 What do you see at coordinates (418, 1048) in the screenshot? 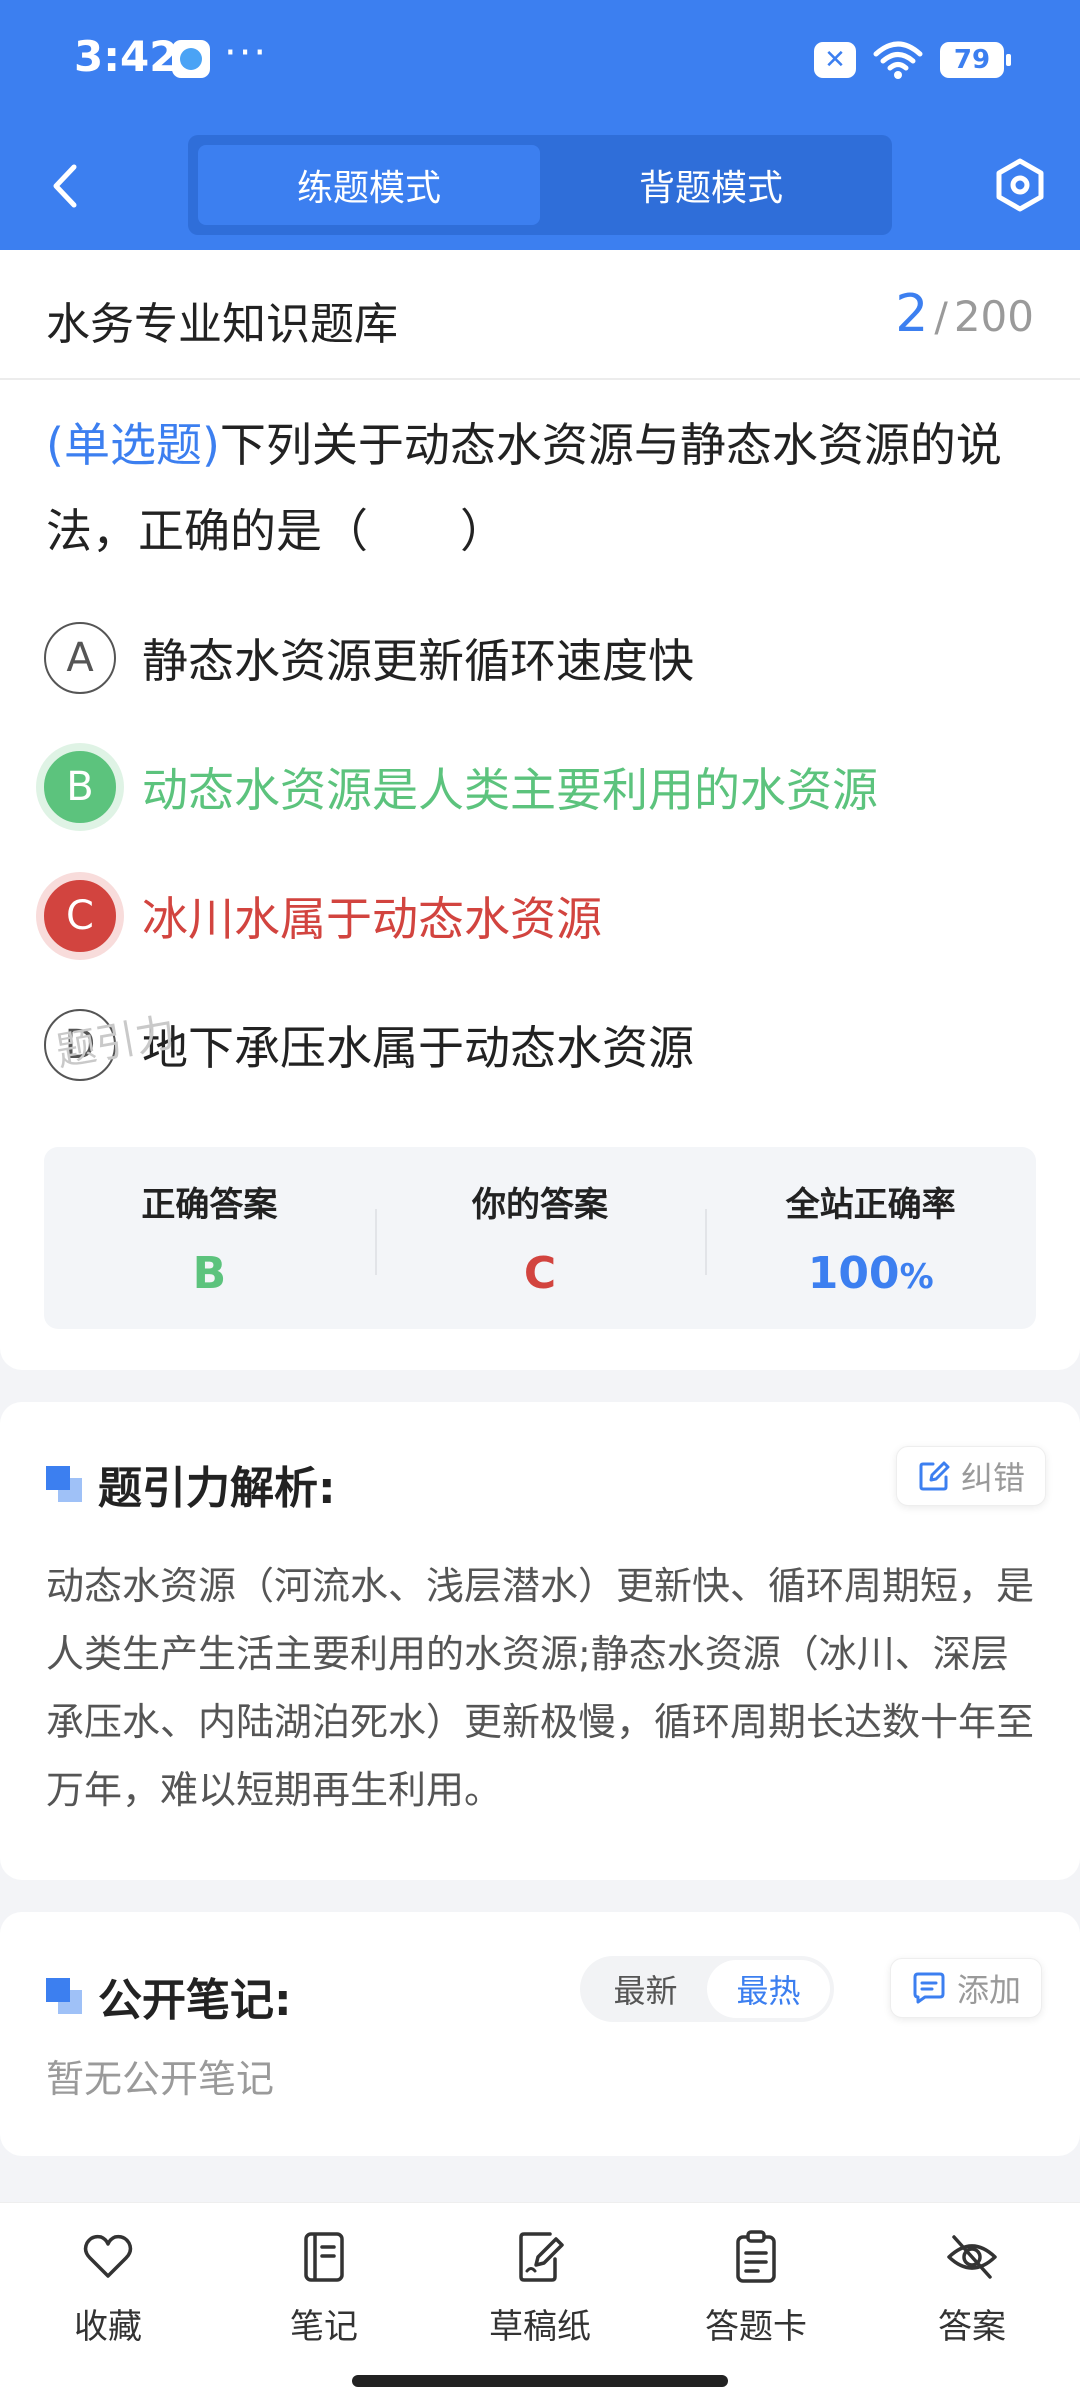
I see `option-text: 地下承压水属于动态水资源` at bounding box center [418, 1048].